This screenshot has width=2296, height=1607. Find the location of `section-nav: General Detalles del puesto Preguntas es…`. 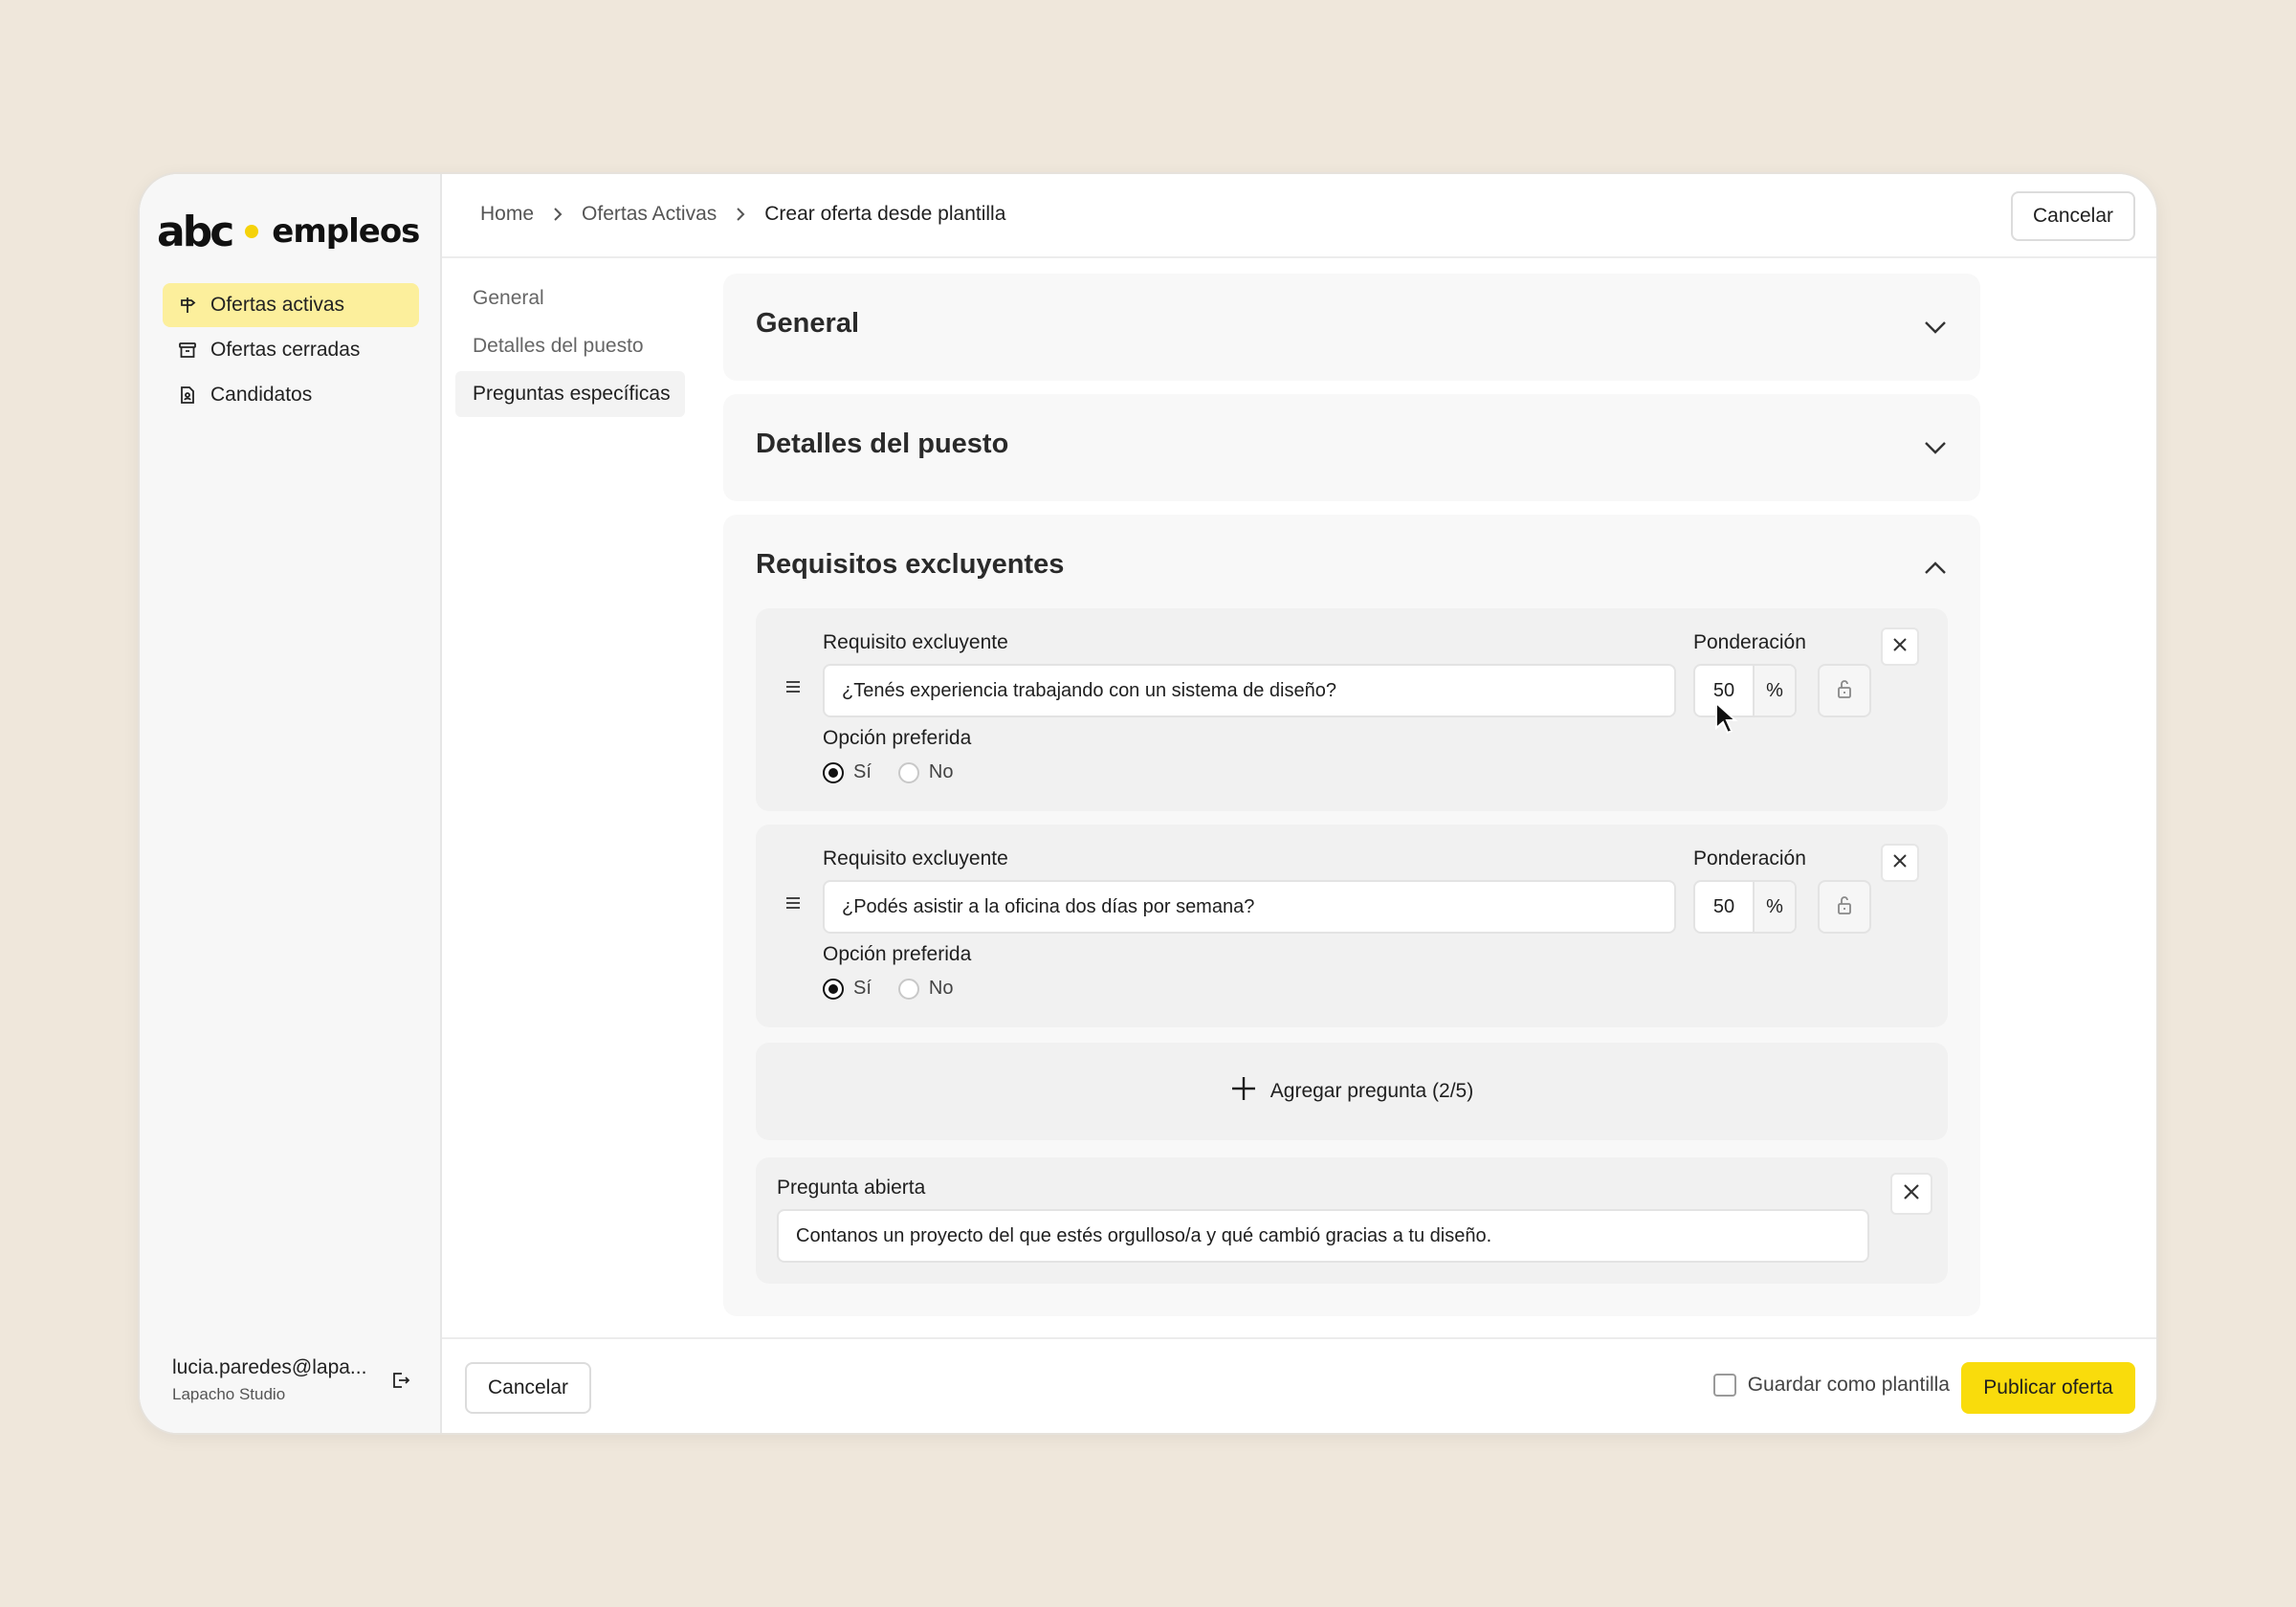

section-nav: General Detalles del puesto Preguntas es… is located at coordinates (570, 347).